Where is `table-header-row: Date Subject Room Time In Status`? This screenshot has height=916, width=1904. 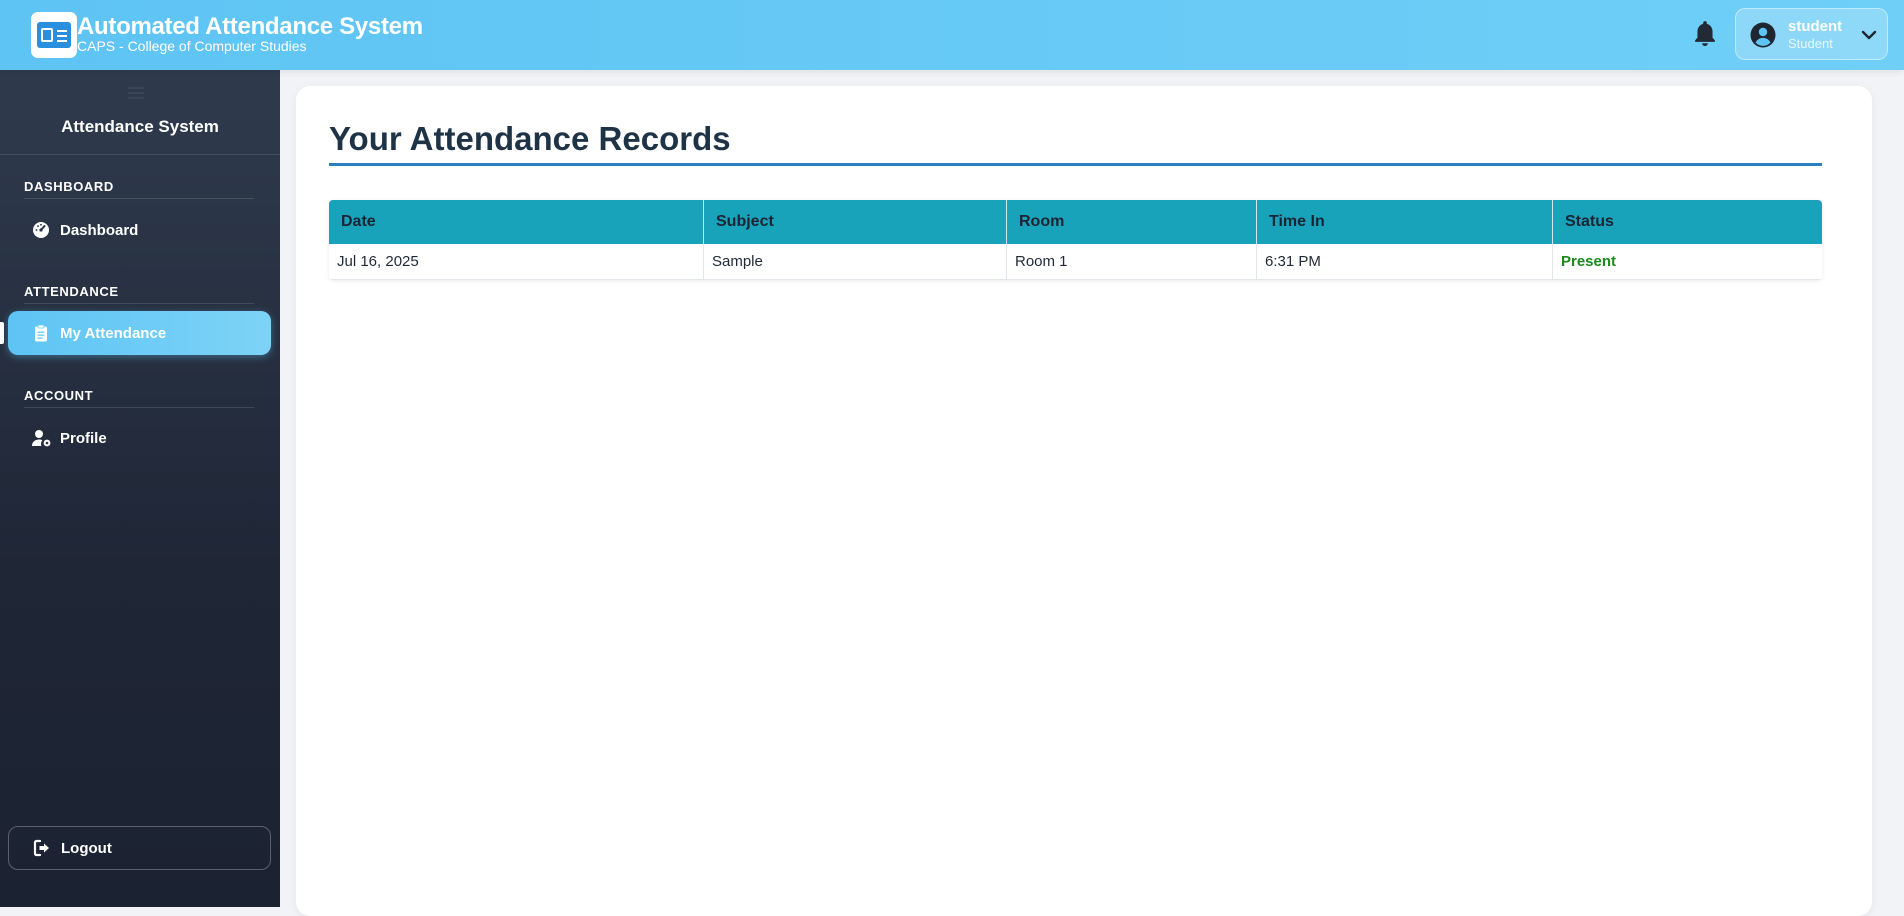
table-header-row: Date Subject Room Time In Status is located at coordinates (1075, 222).